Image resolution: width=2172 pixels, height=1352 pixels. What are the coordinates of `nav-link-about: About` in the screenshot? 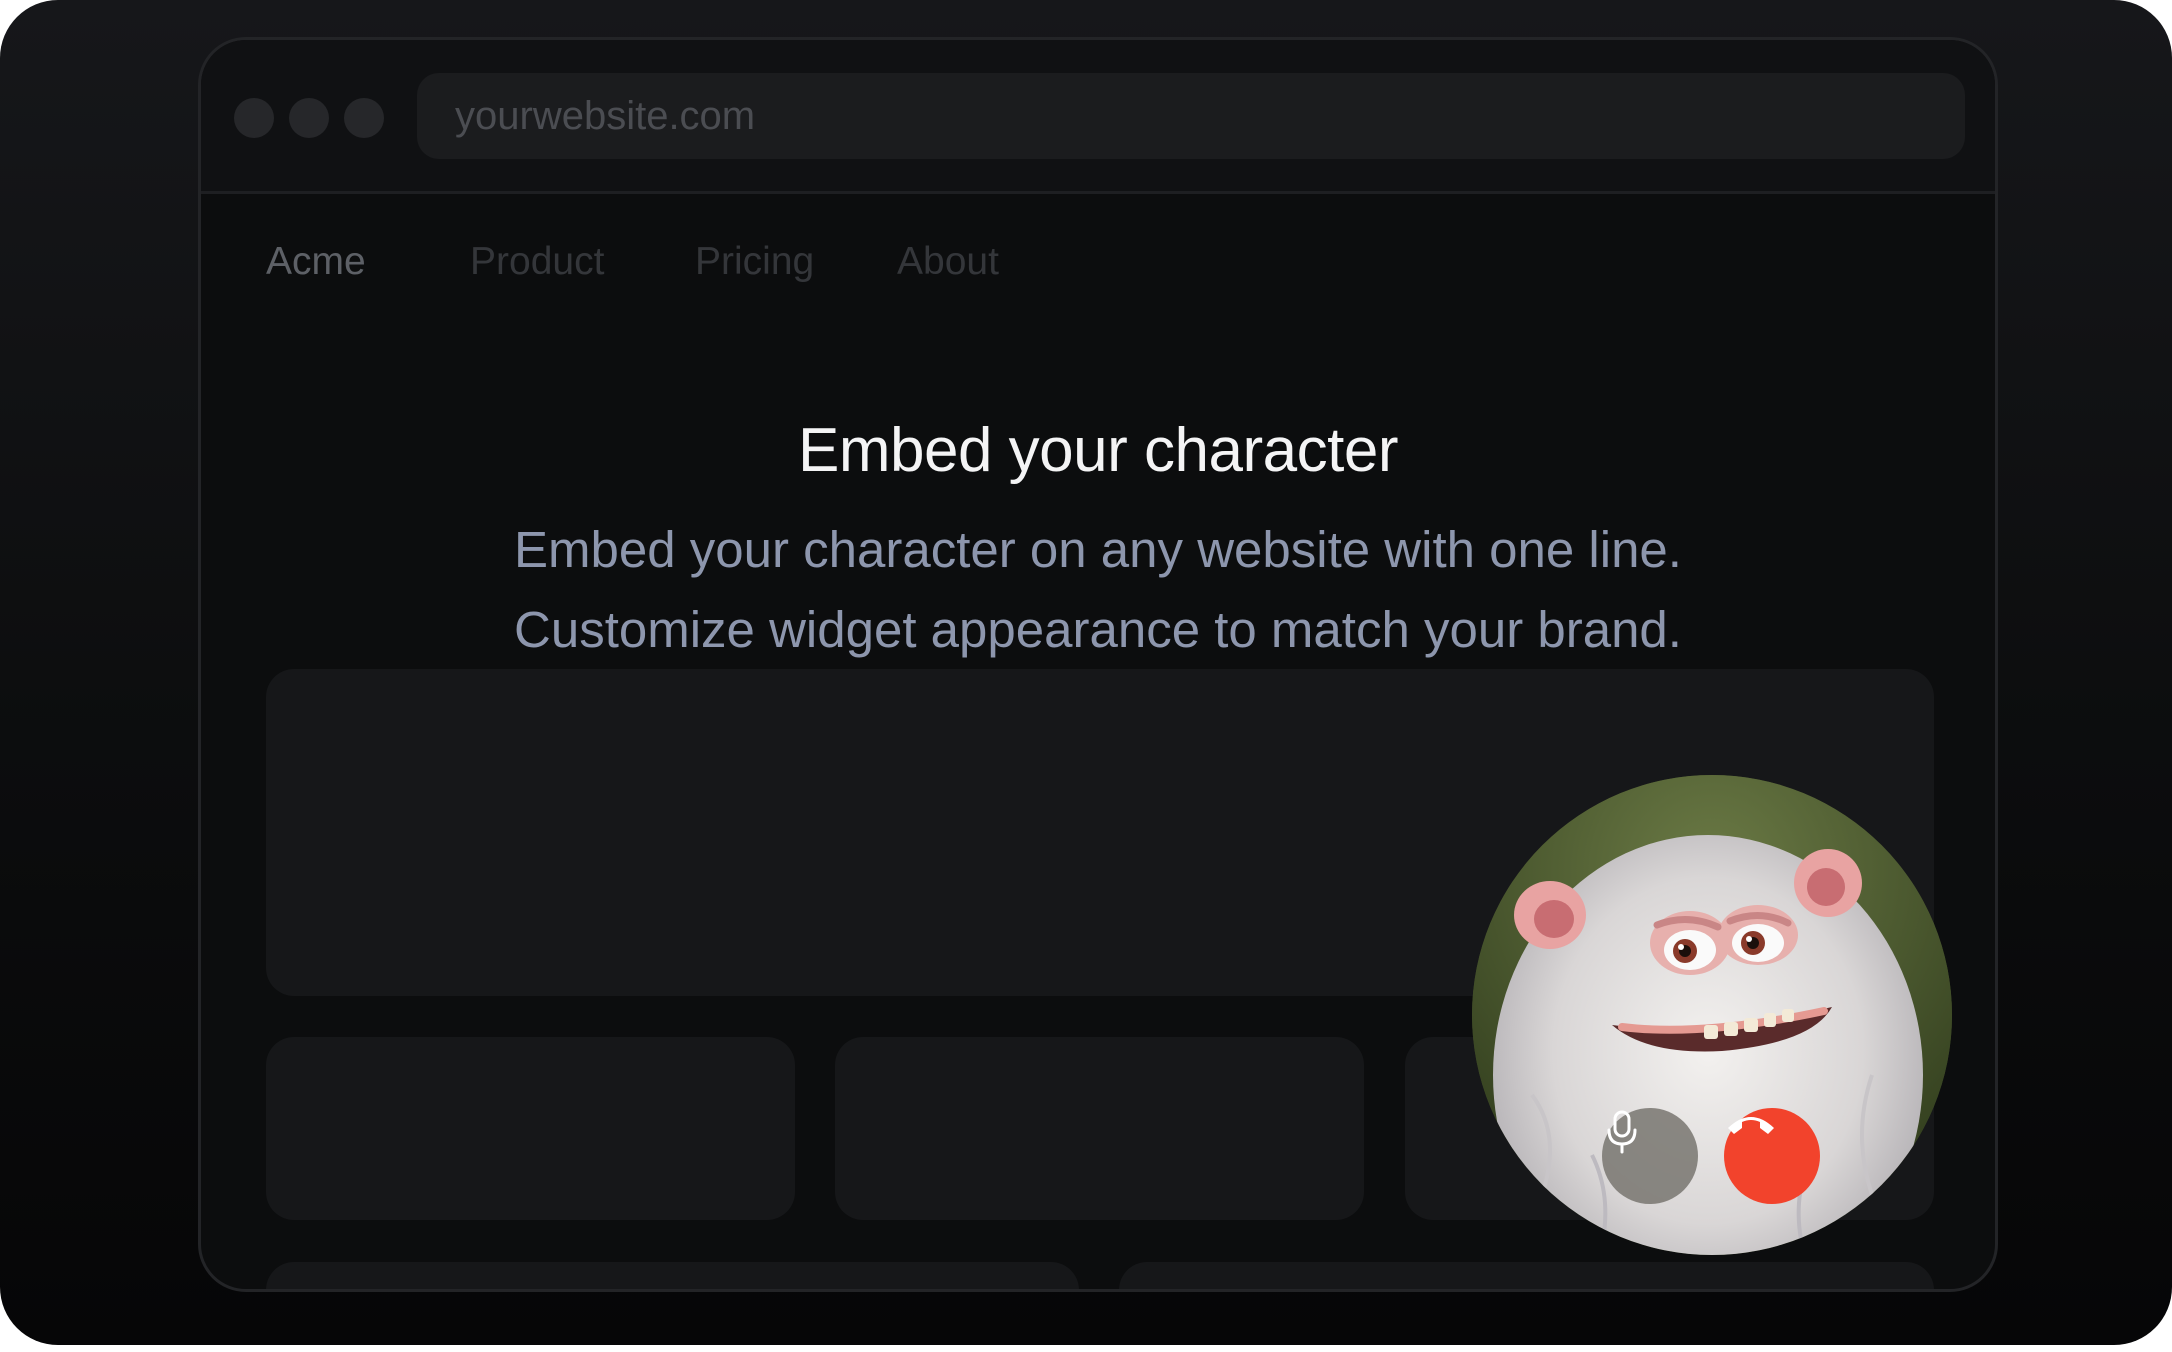 It's located at (948, 262).